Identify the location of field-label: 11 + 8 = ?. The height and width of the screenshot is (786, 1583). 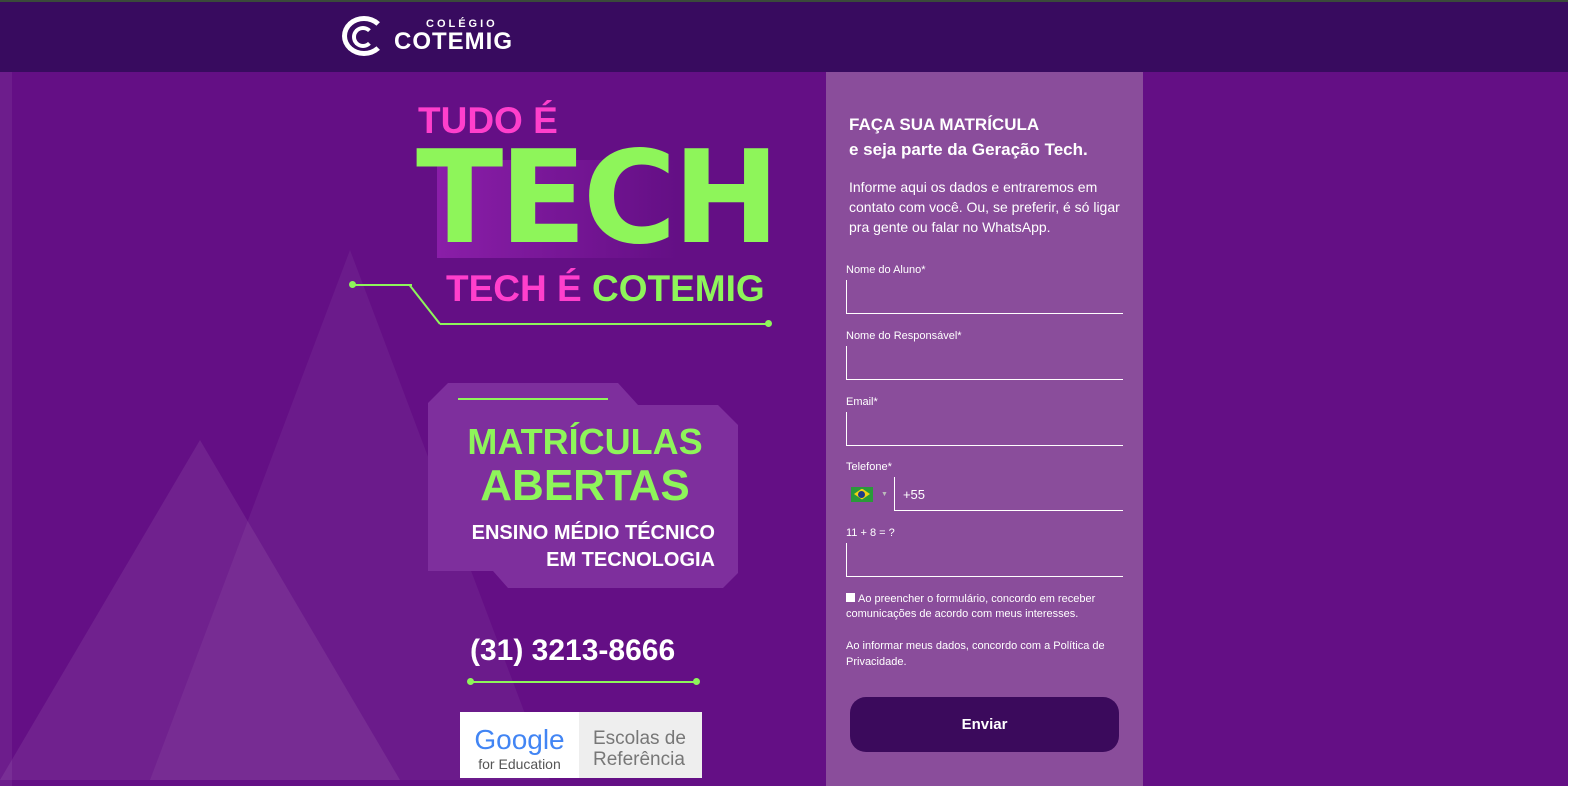
(870, 533).